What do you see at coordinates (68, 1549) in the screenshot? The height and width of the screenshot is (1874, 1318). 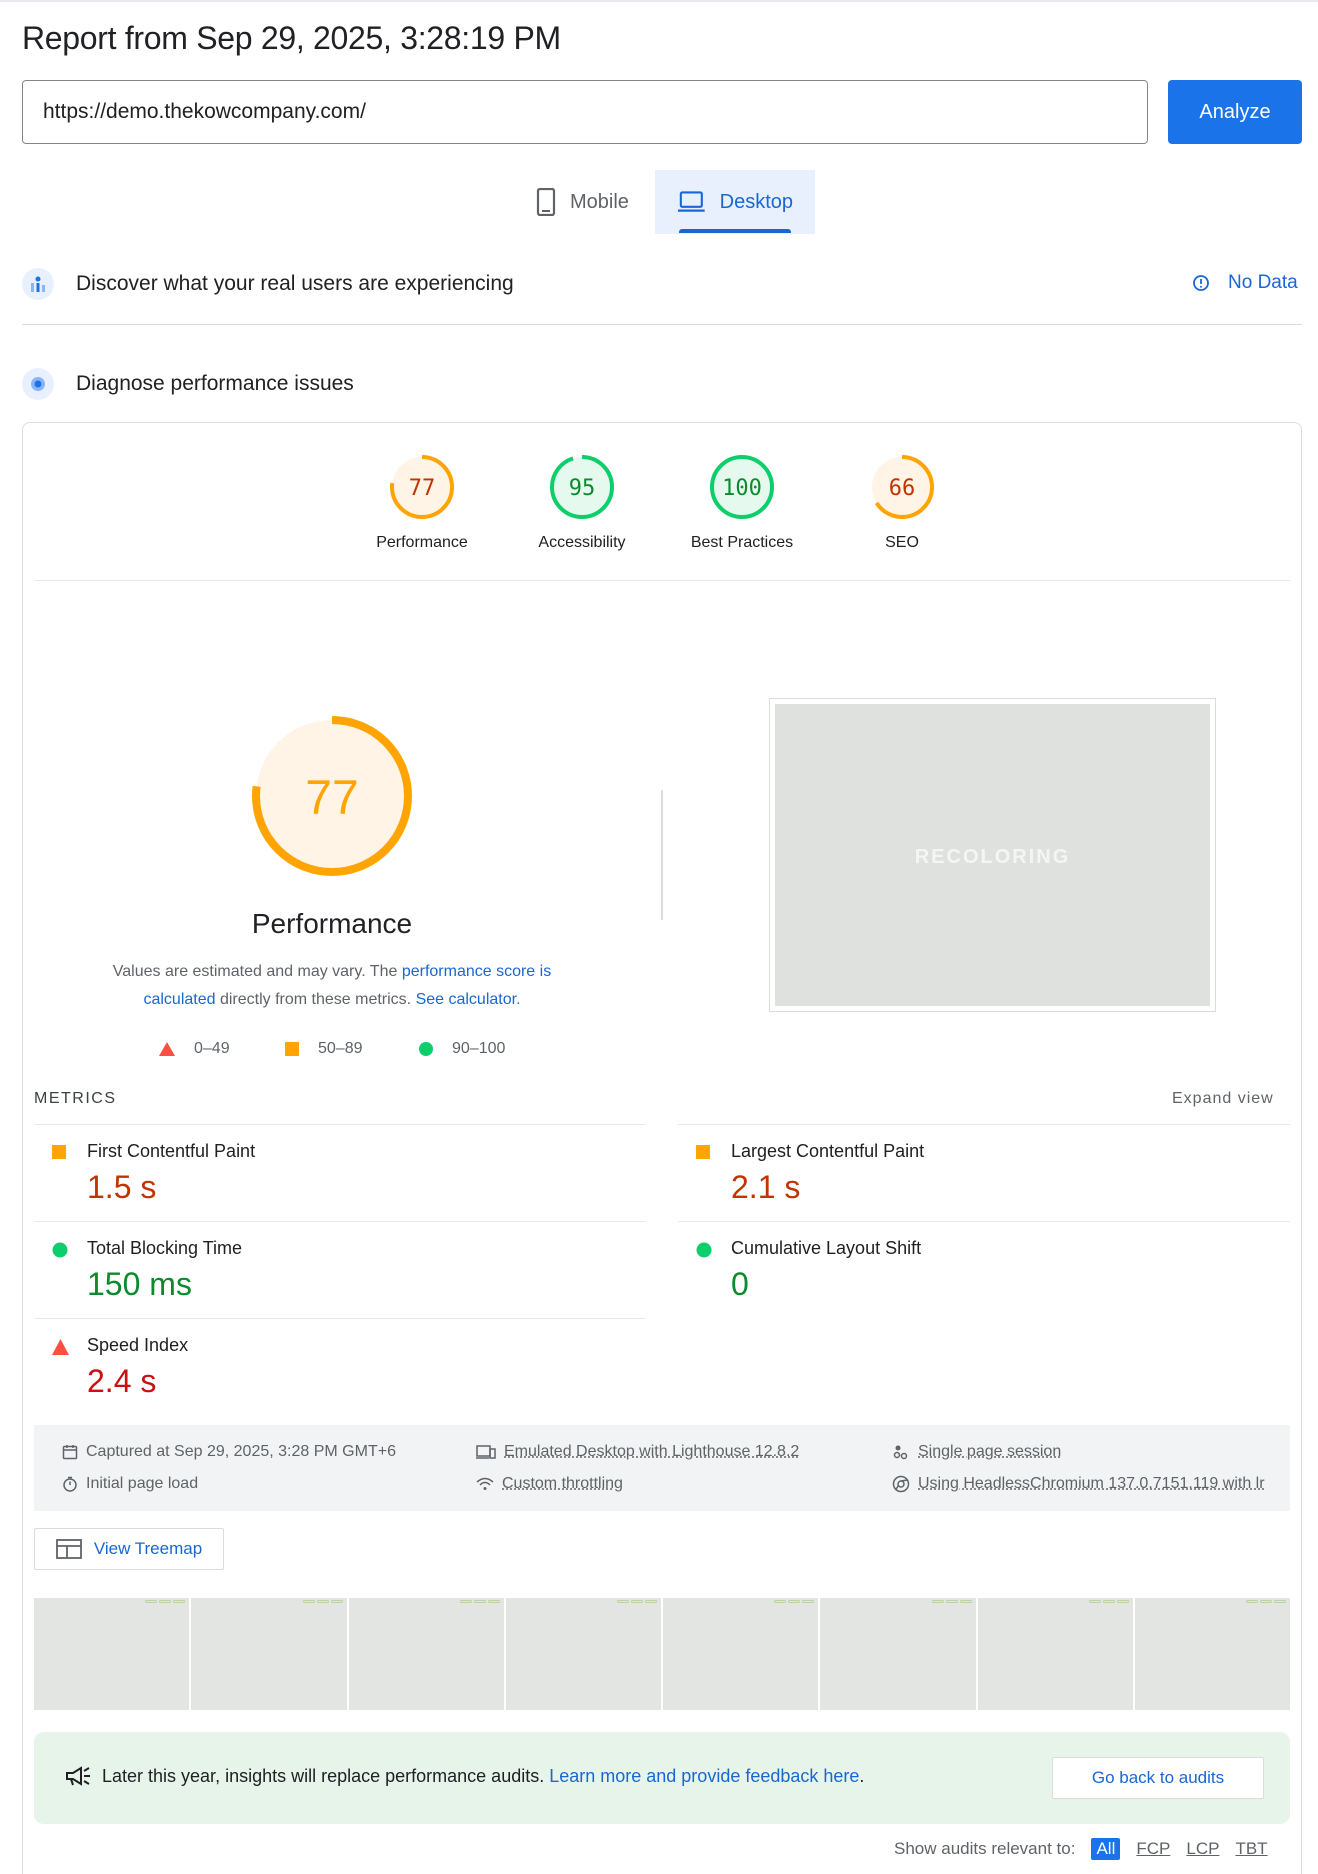 I see `treemap-icon` at bounding box center [68, 1549].